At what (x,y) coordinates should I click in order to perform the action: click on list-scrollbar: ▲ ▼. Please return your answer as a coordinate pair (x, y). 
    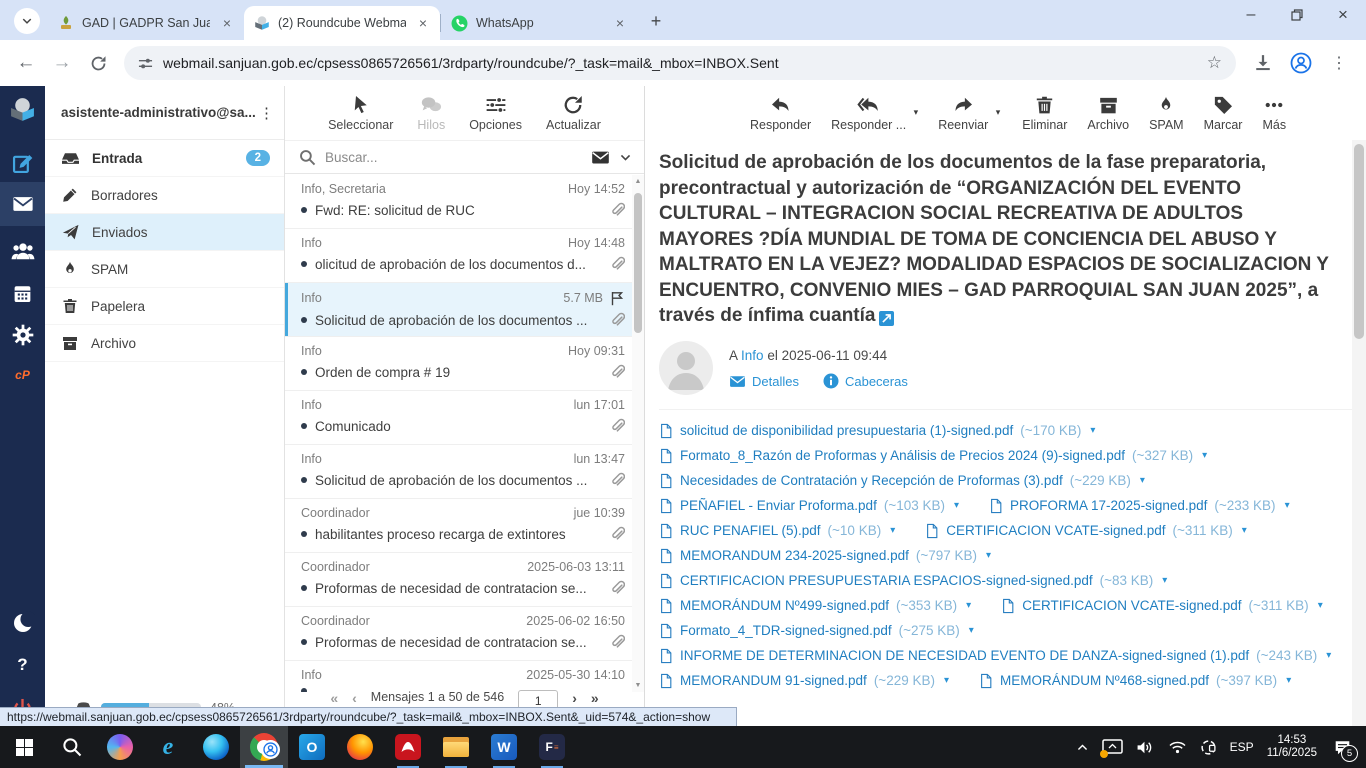
    Looking at the image, I should click on (638, 433).